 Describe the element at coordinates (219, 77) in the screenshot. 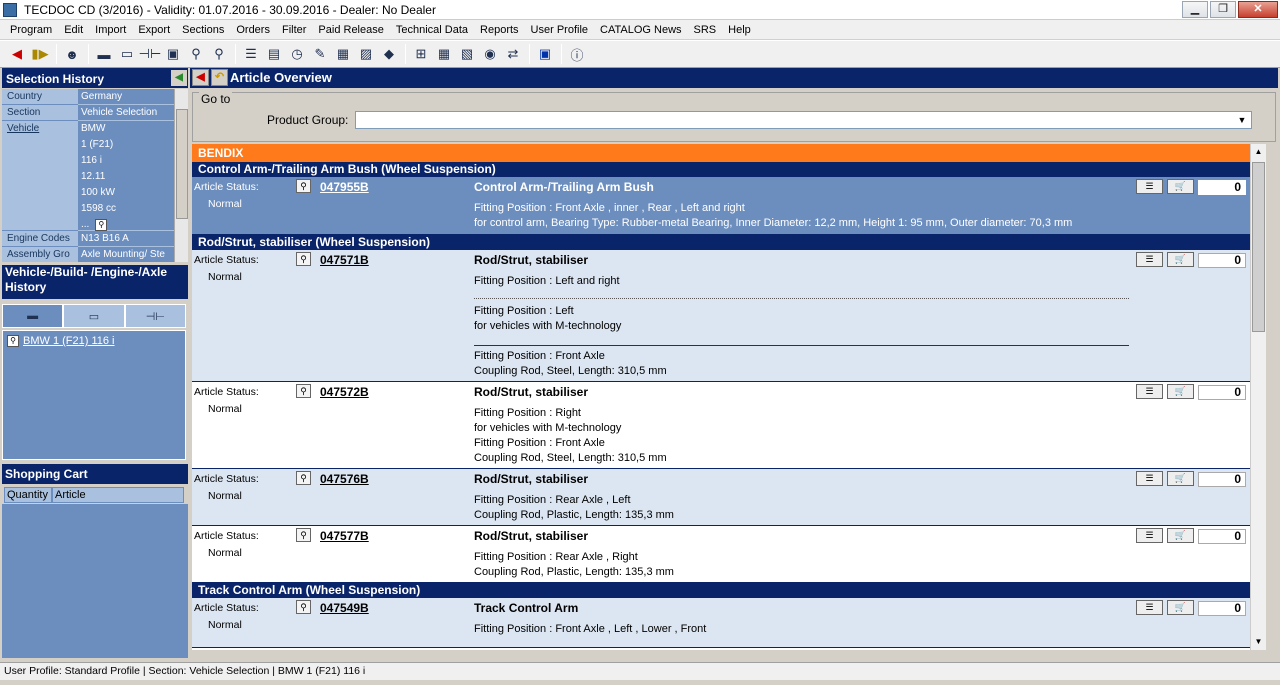

I see `favorites-icon: ↶` at that location.